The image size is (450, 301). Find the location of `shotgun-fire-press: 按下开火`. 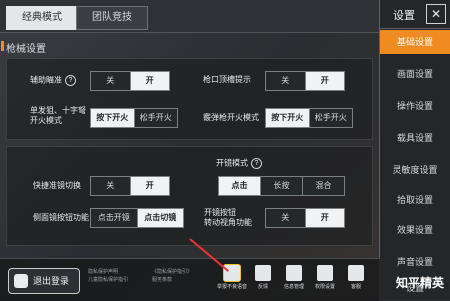

shotgun-fire-press: 按下开火 is located at coordinates (288, 118).